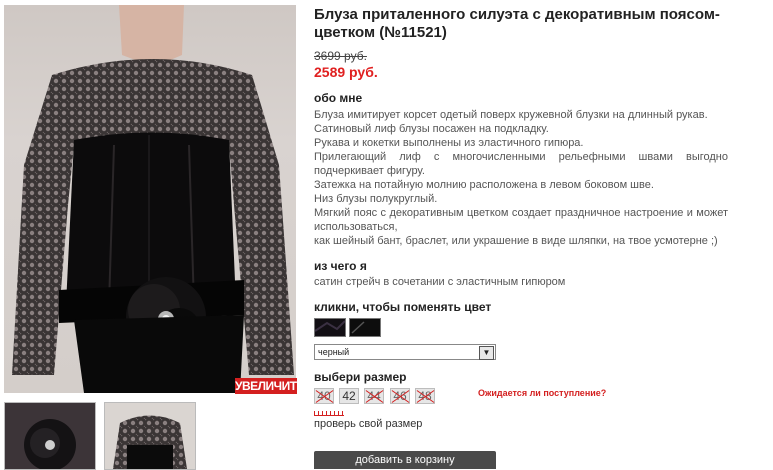 The height and width of the screenshot is (470, 773). I want to click on size-check-link: проверь свой размер, so click(368, 424).